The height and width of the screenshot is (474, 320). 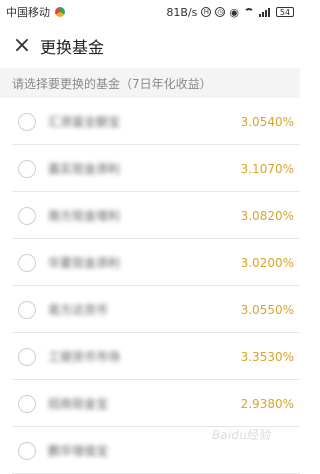 What do you see at coordinates (285, 12) in the screenshot?
I see `battery-icon: 54` at bounding box center [285, 12].